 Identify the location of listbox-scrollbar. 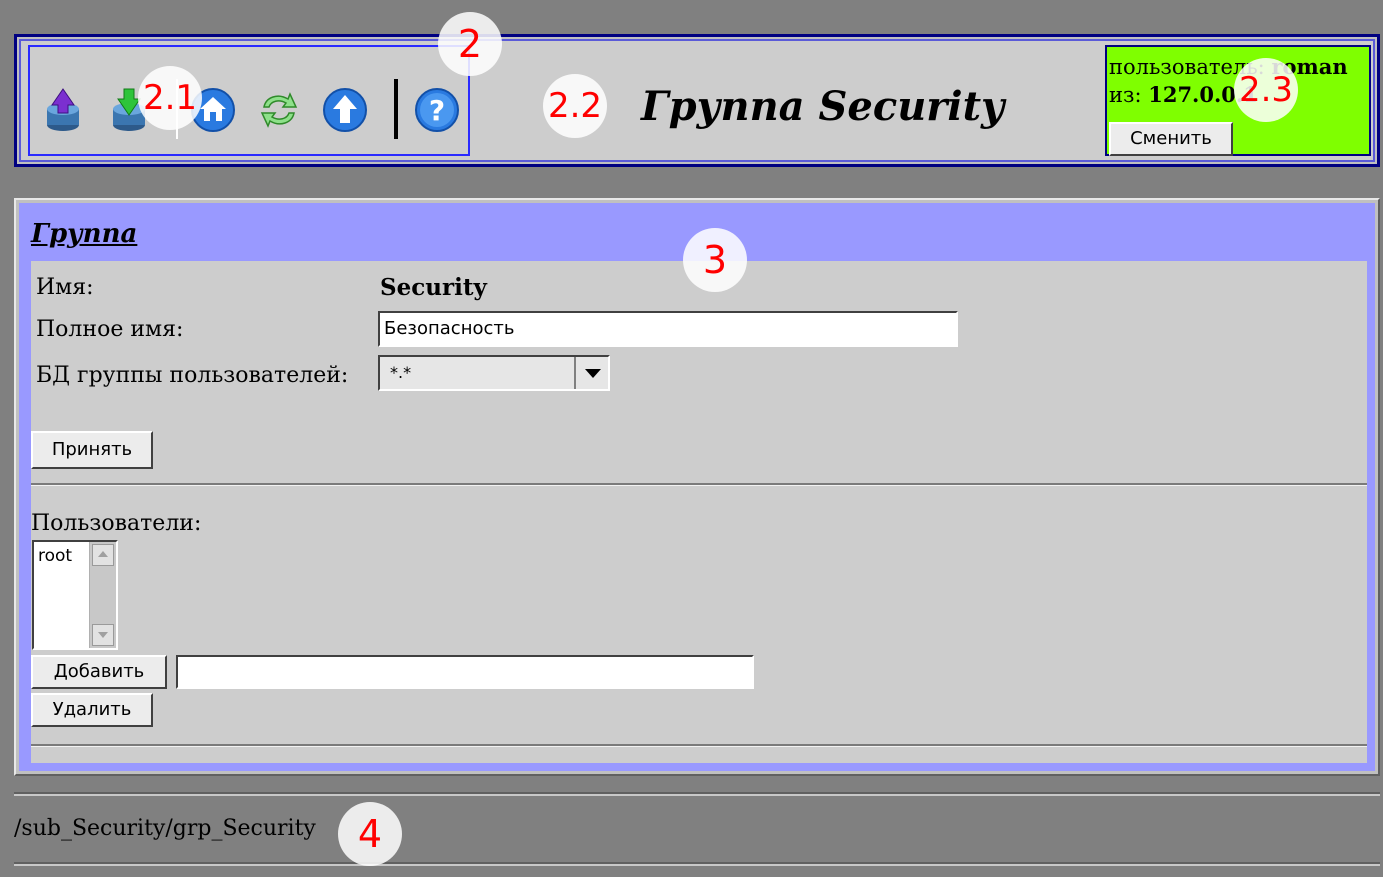
(102, 595).